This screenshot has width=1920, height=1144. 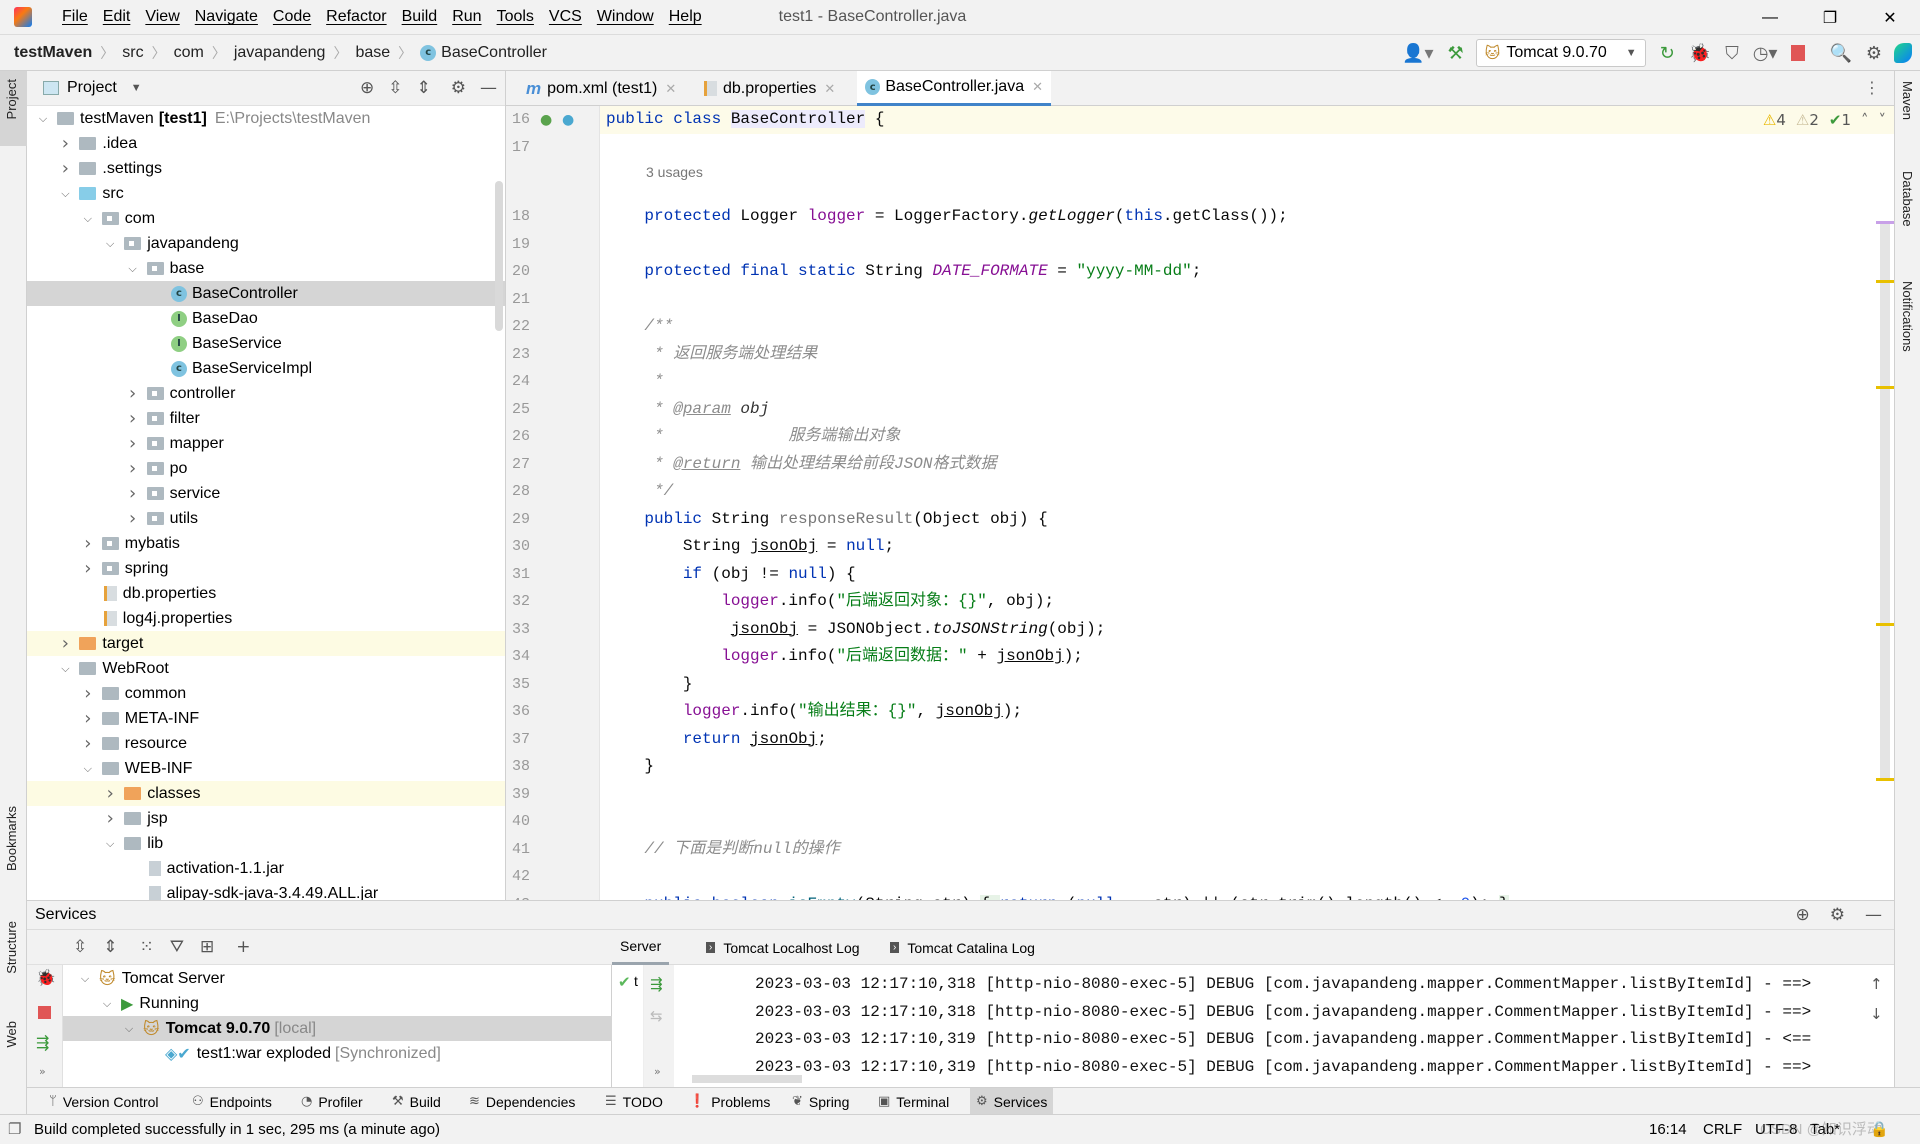 What do you see at coordinates (395, 88) in the screenshot?
I see `expand-all-icon: ⇳` at bounding box center [395, 88].